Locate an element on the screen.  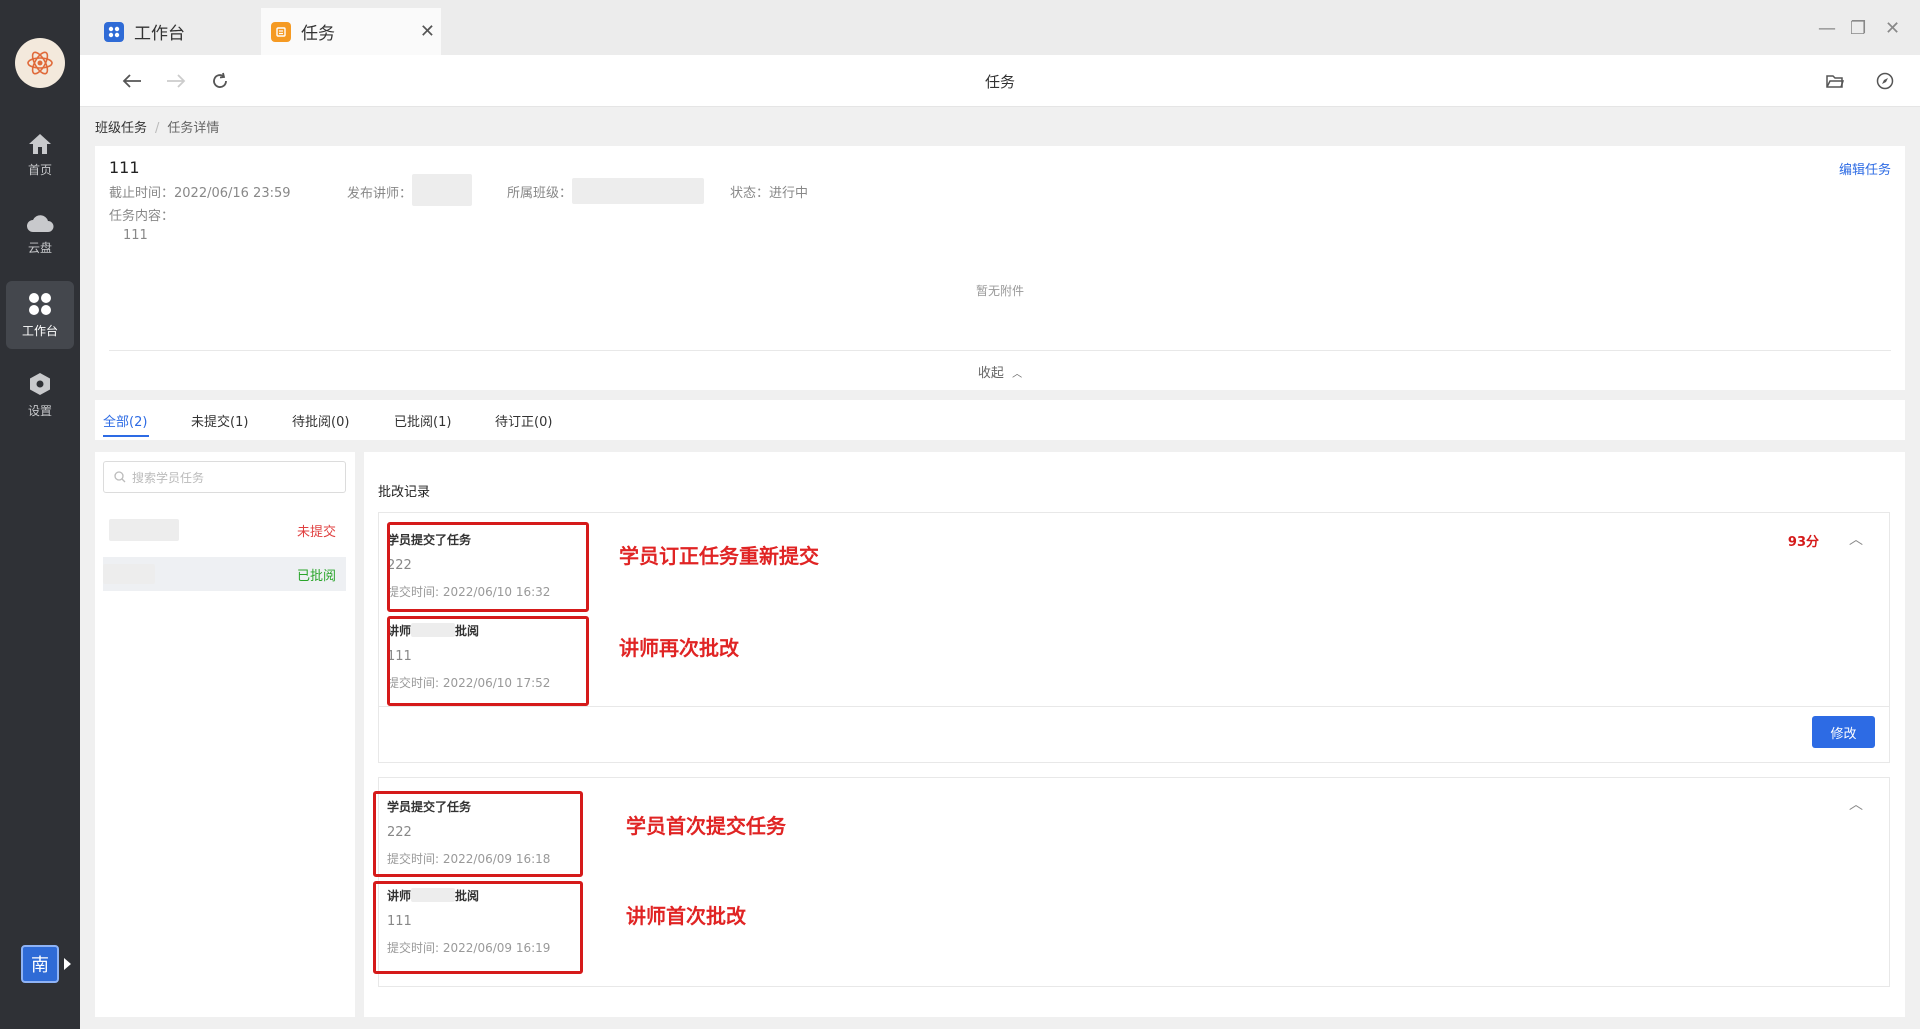
rail-item-home: 首页 is located at coordinates (40, 155).